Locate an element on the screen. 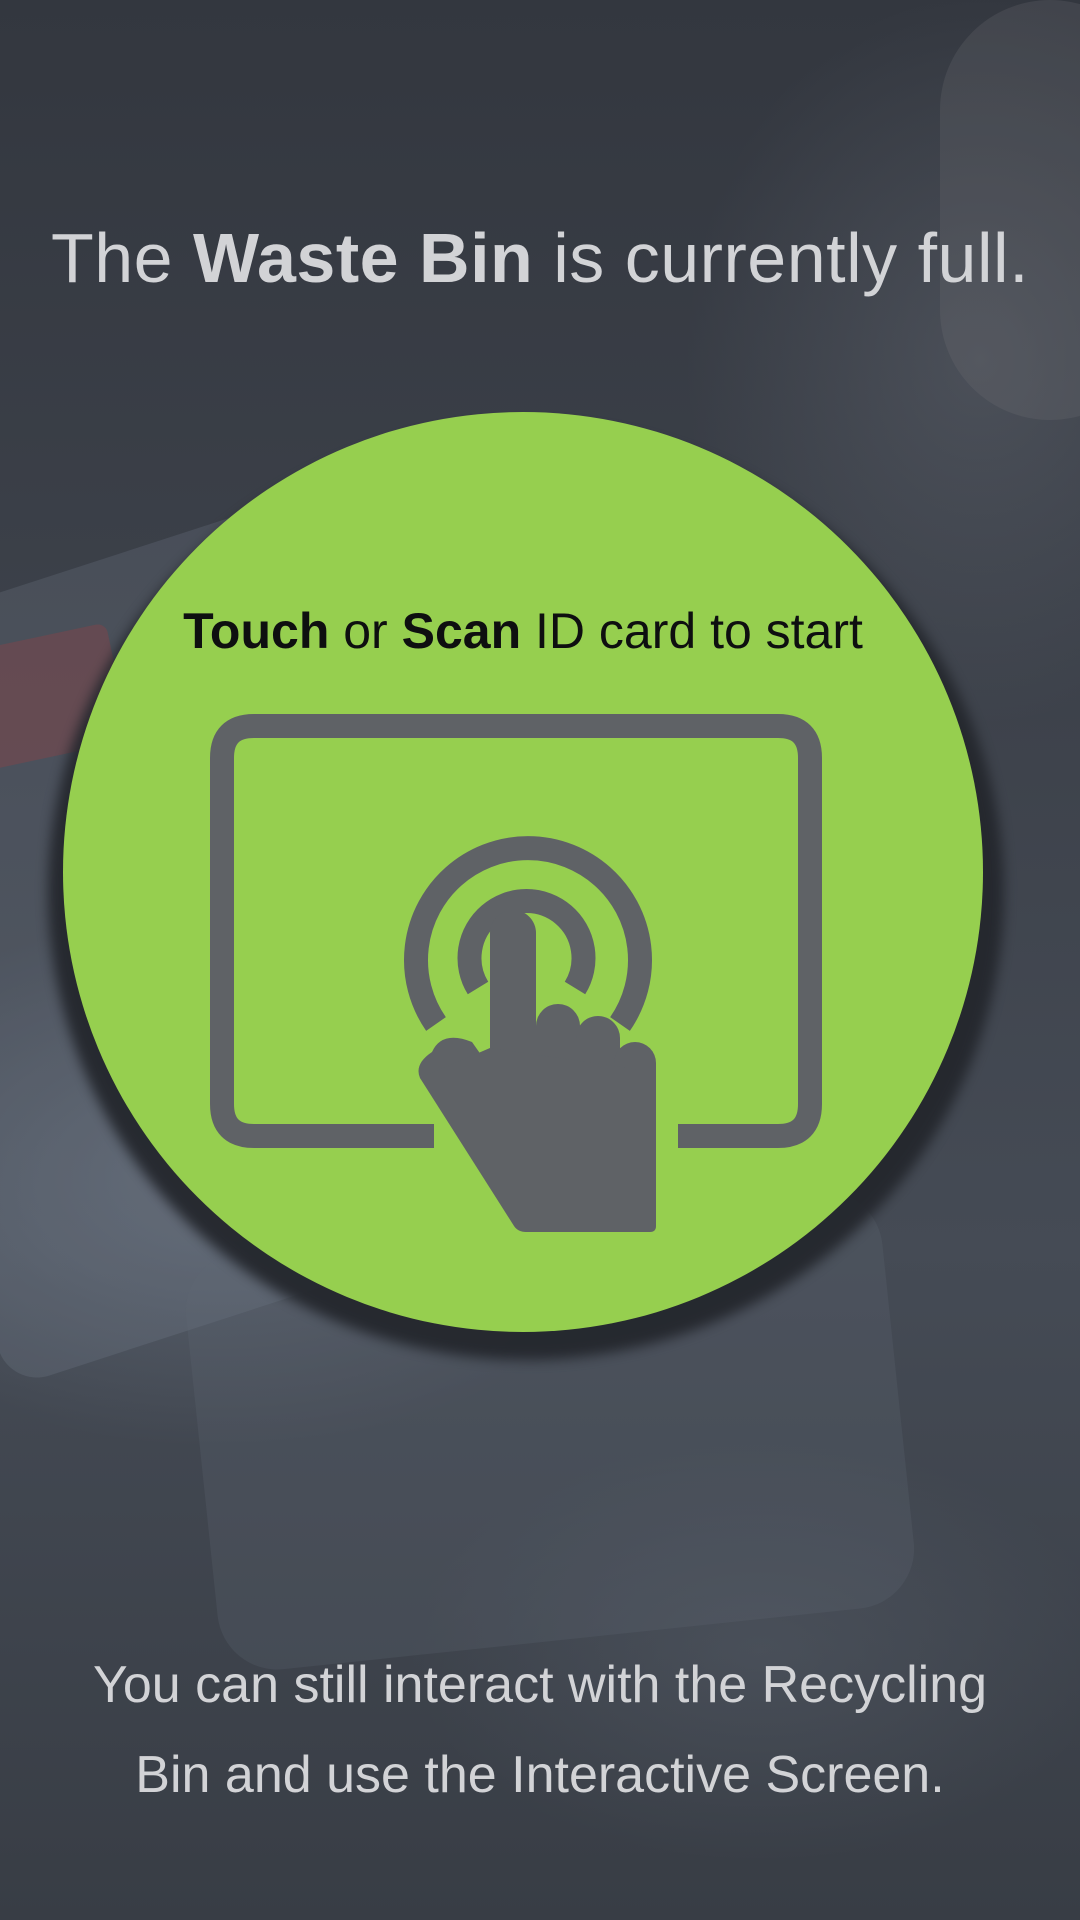 Image resolution: width=1080 pixels, height=1920 pixels. start-prompt: Touch or Scan ID card to start is located at coordinates (523, 631).